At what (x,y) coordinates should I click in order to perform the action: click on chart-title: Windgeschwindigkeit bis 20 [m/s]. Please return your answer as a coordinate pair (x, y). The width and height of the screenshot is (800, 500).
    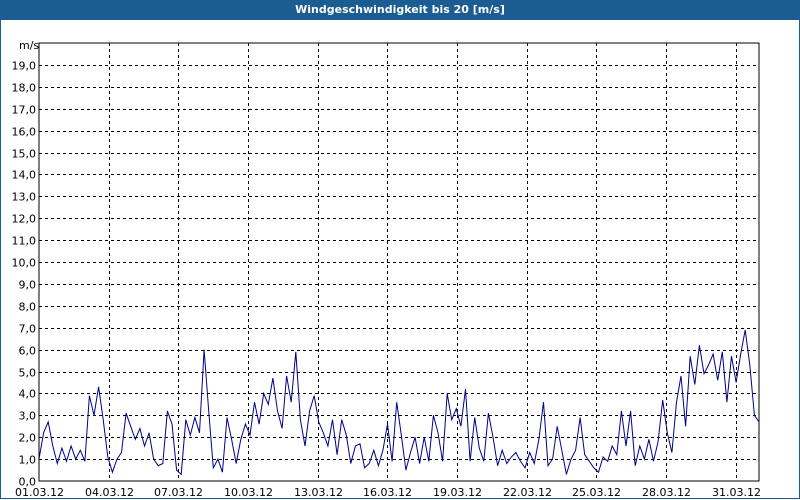
    Looking at the image, I should click on (400, 9).